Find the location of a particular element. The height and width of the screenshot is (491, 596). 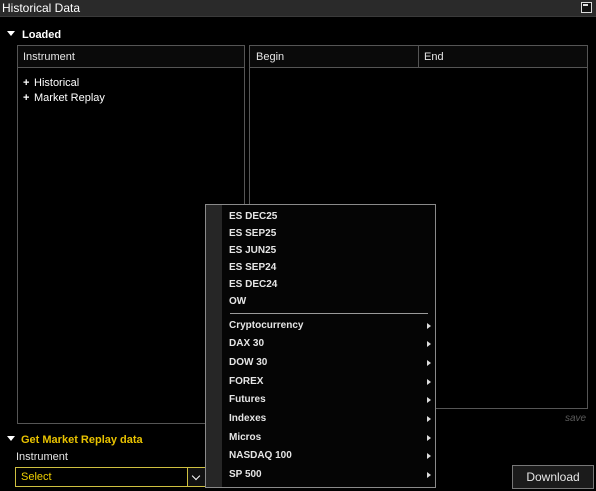

menu-item-category: FOREX is located at coordinates (330, 382).